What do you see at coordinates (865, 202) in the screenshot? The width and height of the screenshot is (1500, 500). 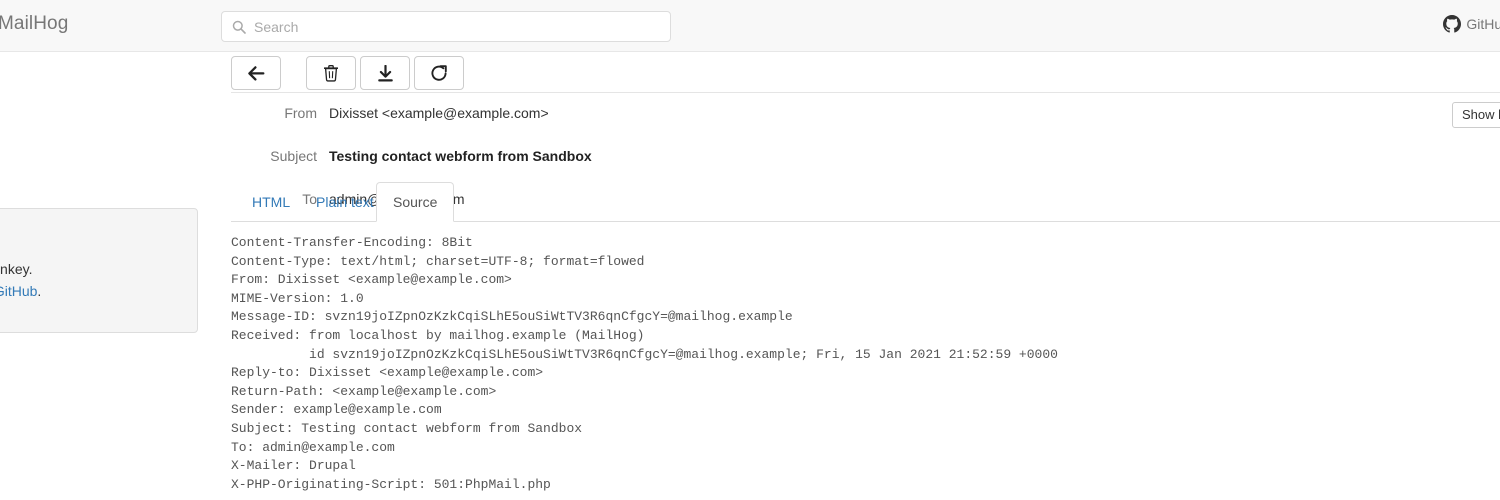 I see `message-tabs: HTML Plain text Source` at bounding box center [865, 202].